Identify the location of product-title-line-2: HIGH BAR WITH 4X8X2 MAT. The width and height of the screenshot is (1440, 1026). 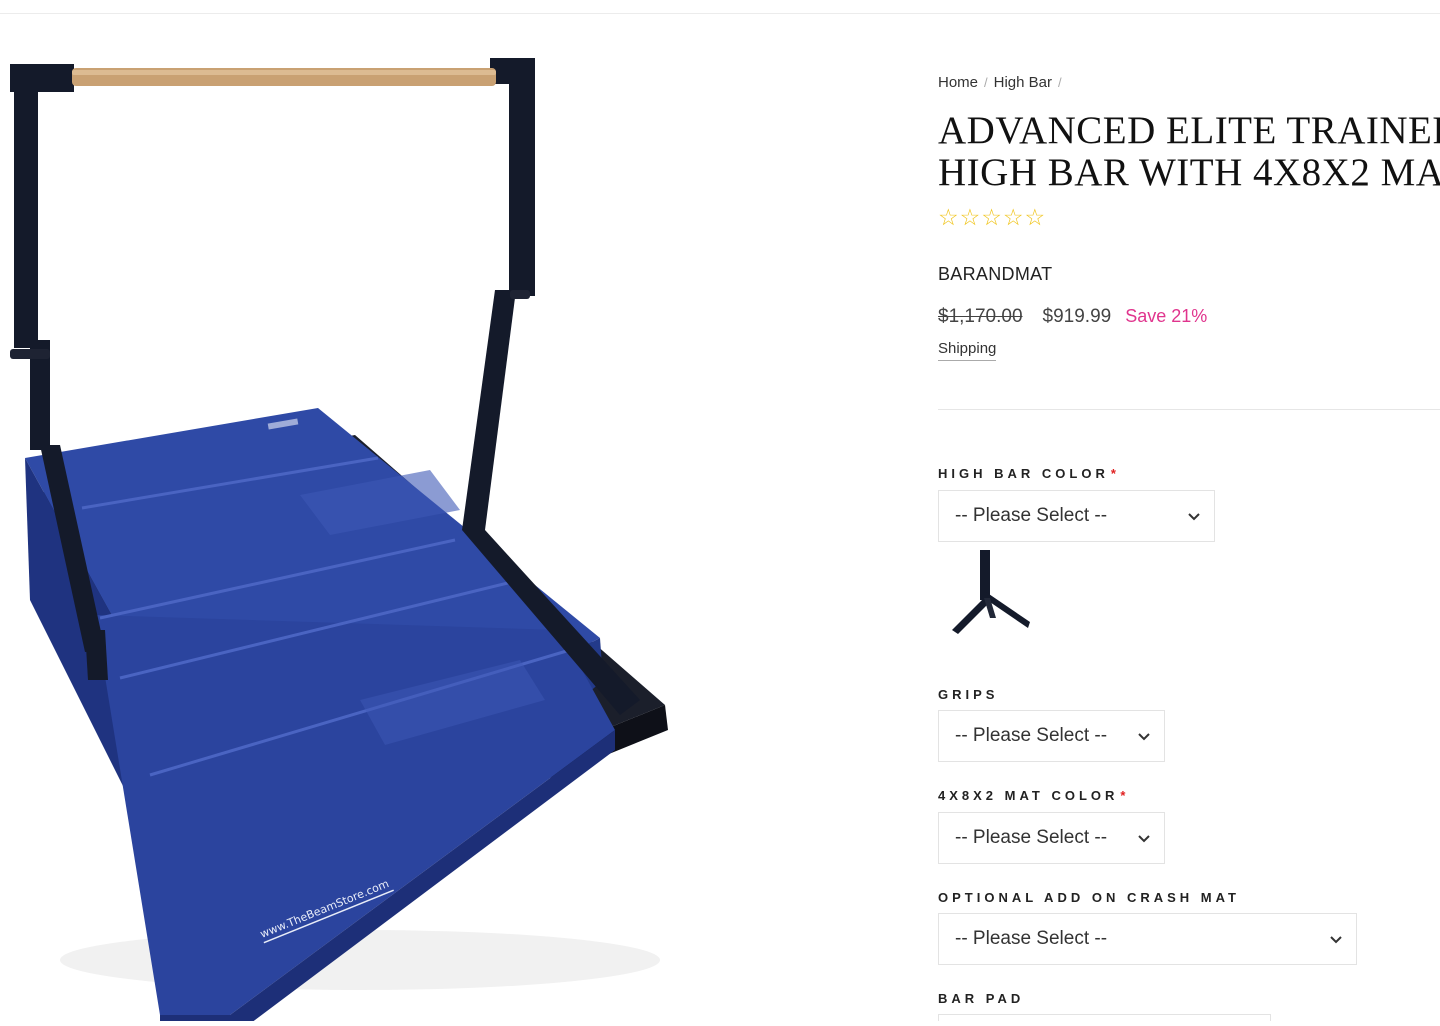
(1189, 172).